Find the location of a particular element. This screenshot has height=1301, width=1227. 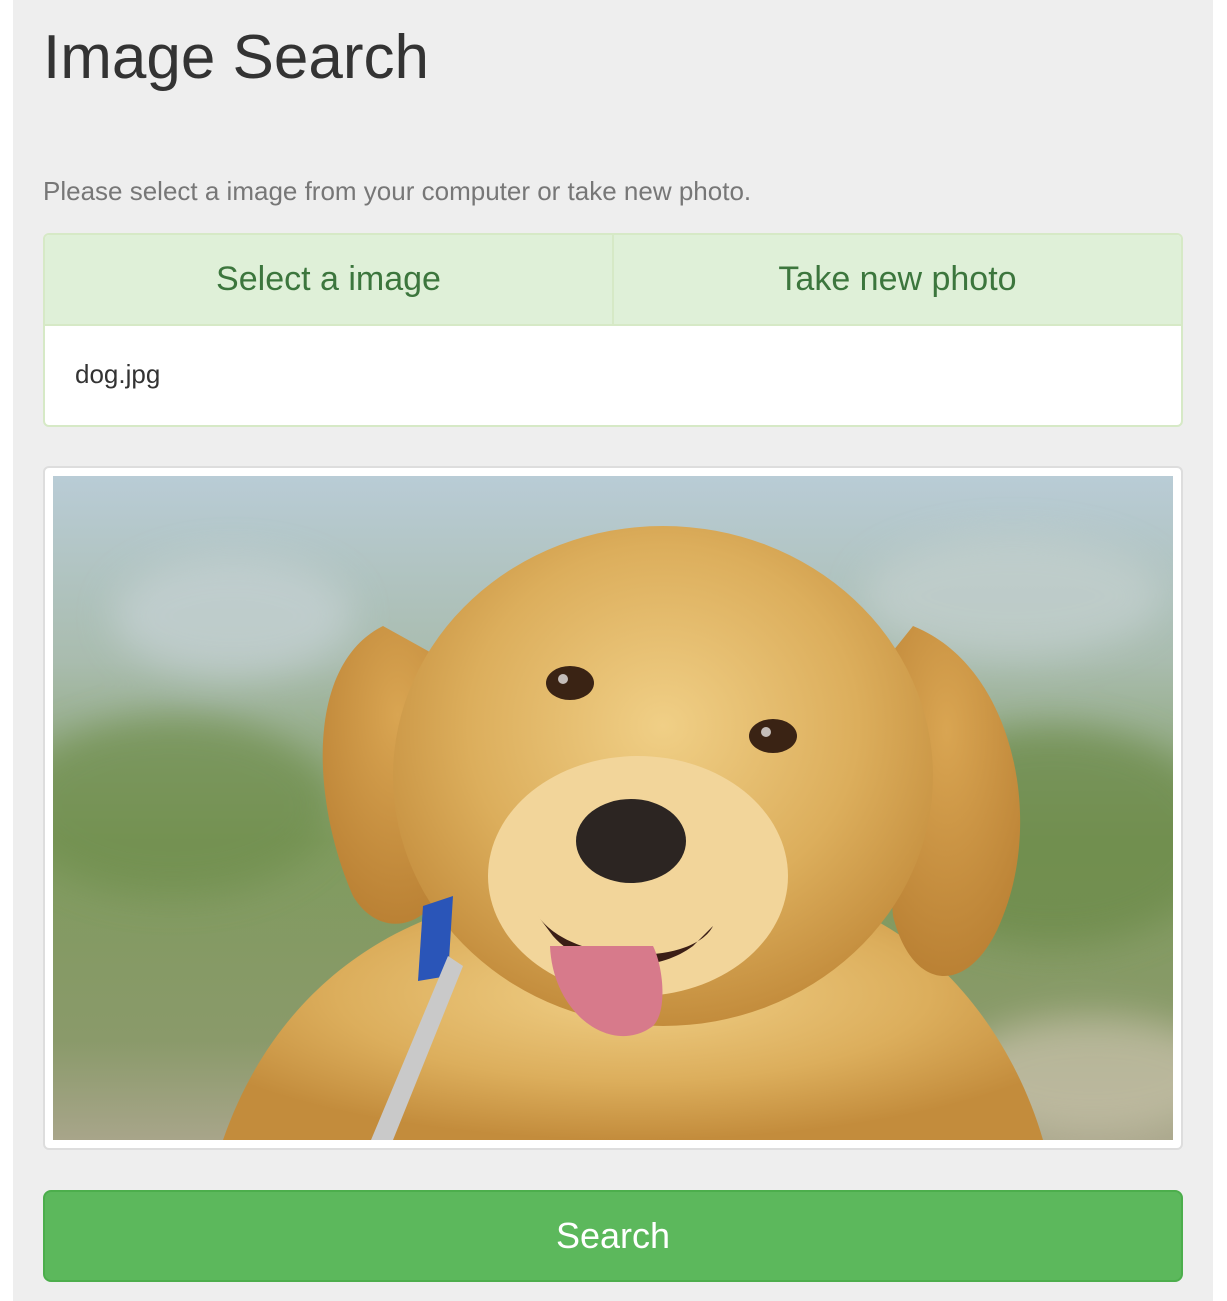

selected-file-name: dog.jpg is located at coordinates (118, 374).